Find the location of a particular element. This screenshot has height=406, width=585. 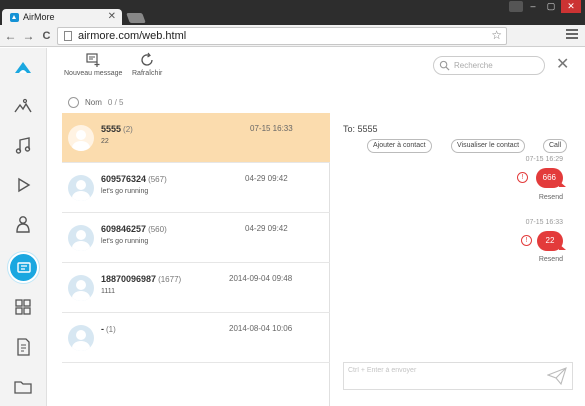

recipient-label: To: 5555 is located at coordinates (360, 129).